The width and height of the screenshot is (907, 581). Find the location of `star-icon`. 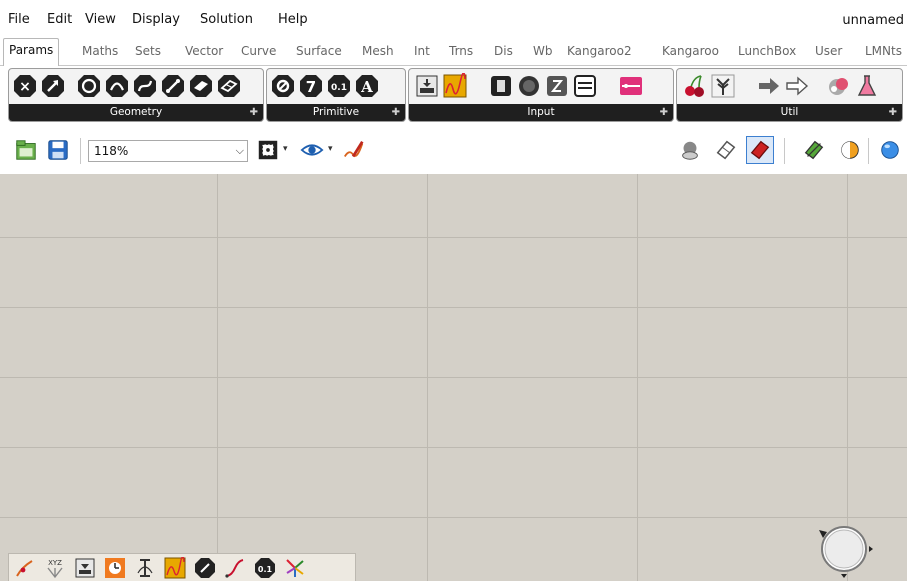

star-icon is located at coordinates (295, 568).